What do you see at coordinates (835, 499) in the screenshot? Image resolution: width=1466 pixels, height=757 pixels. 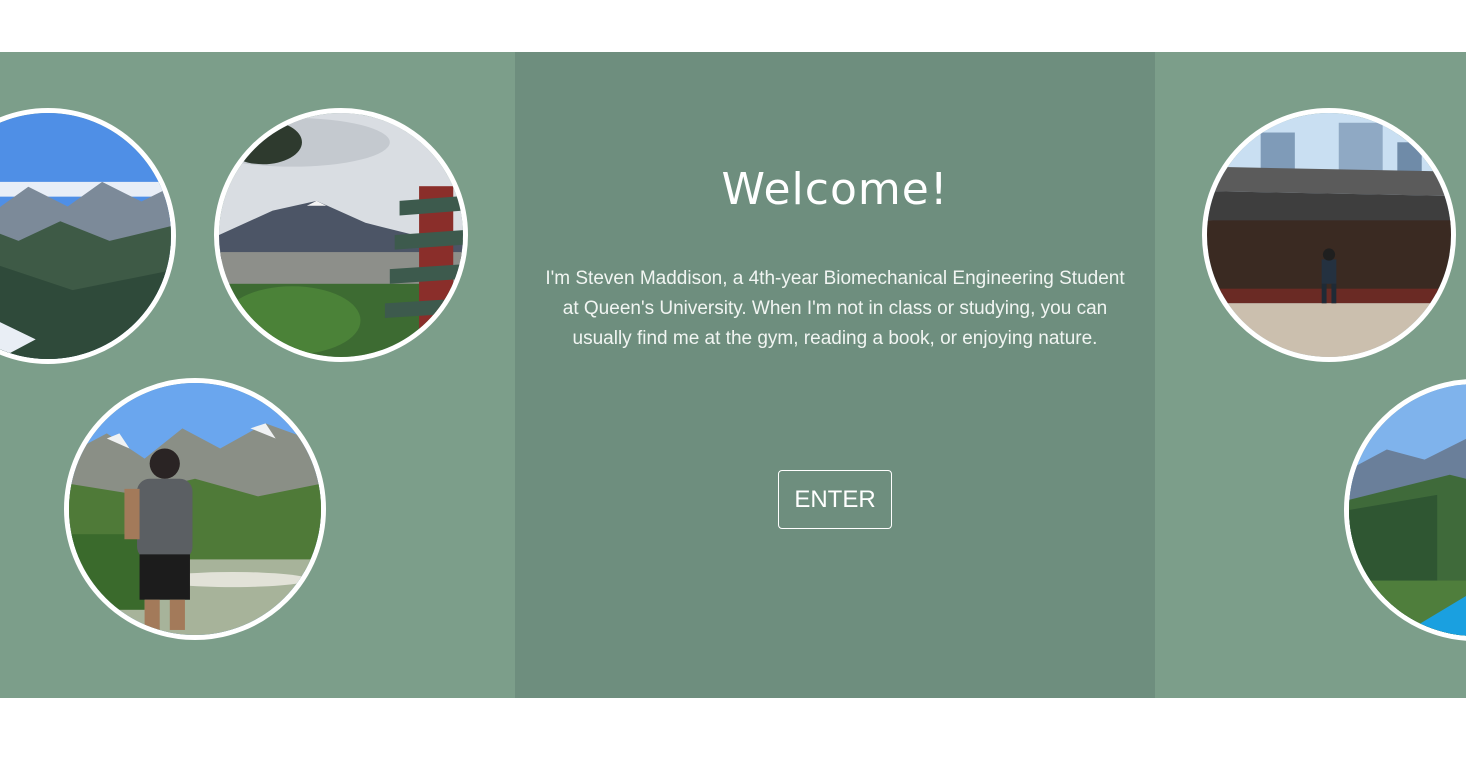 I see `enter-button: ENTER` at bounding box center [835, 499].